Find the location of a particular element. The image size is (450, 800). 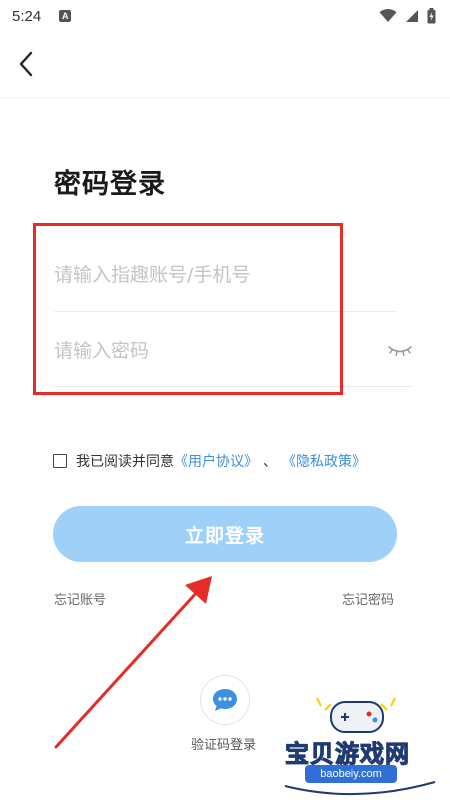

eye-closed-icon is located at coordinates (400, 351).